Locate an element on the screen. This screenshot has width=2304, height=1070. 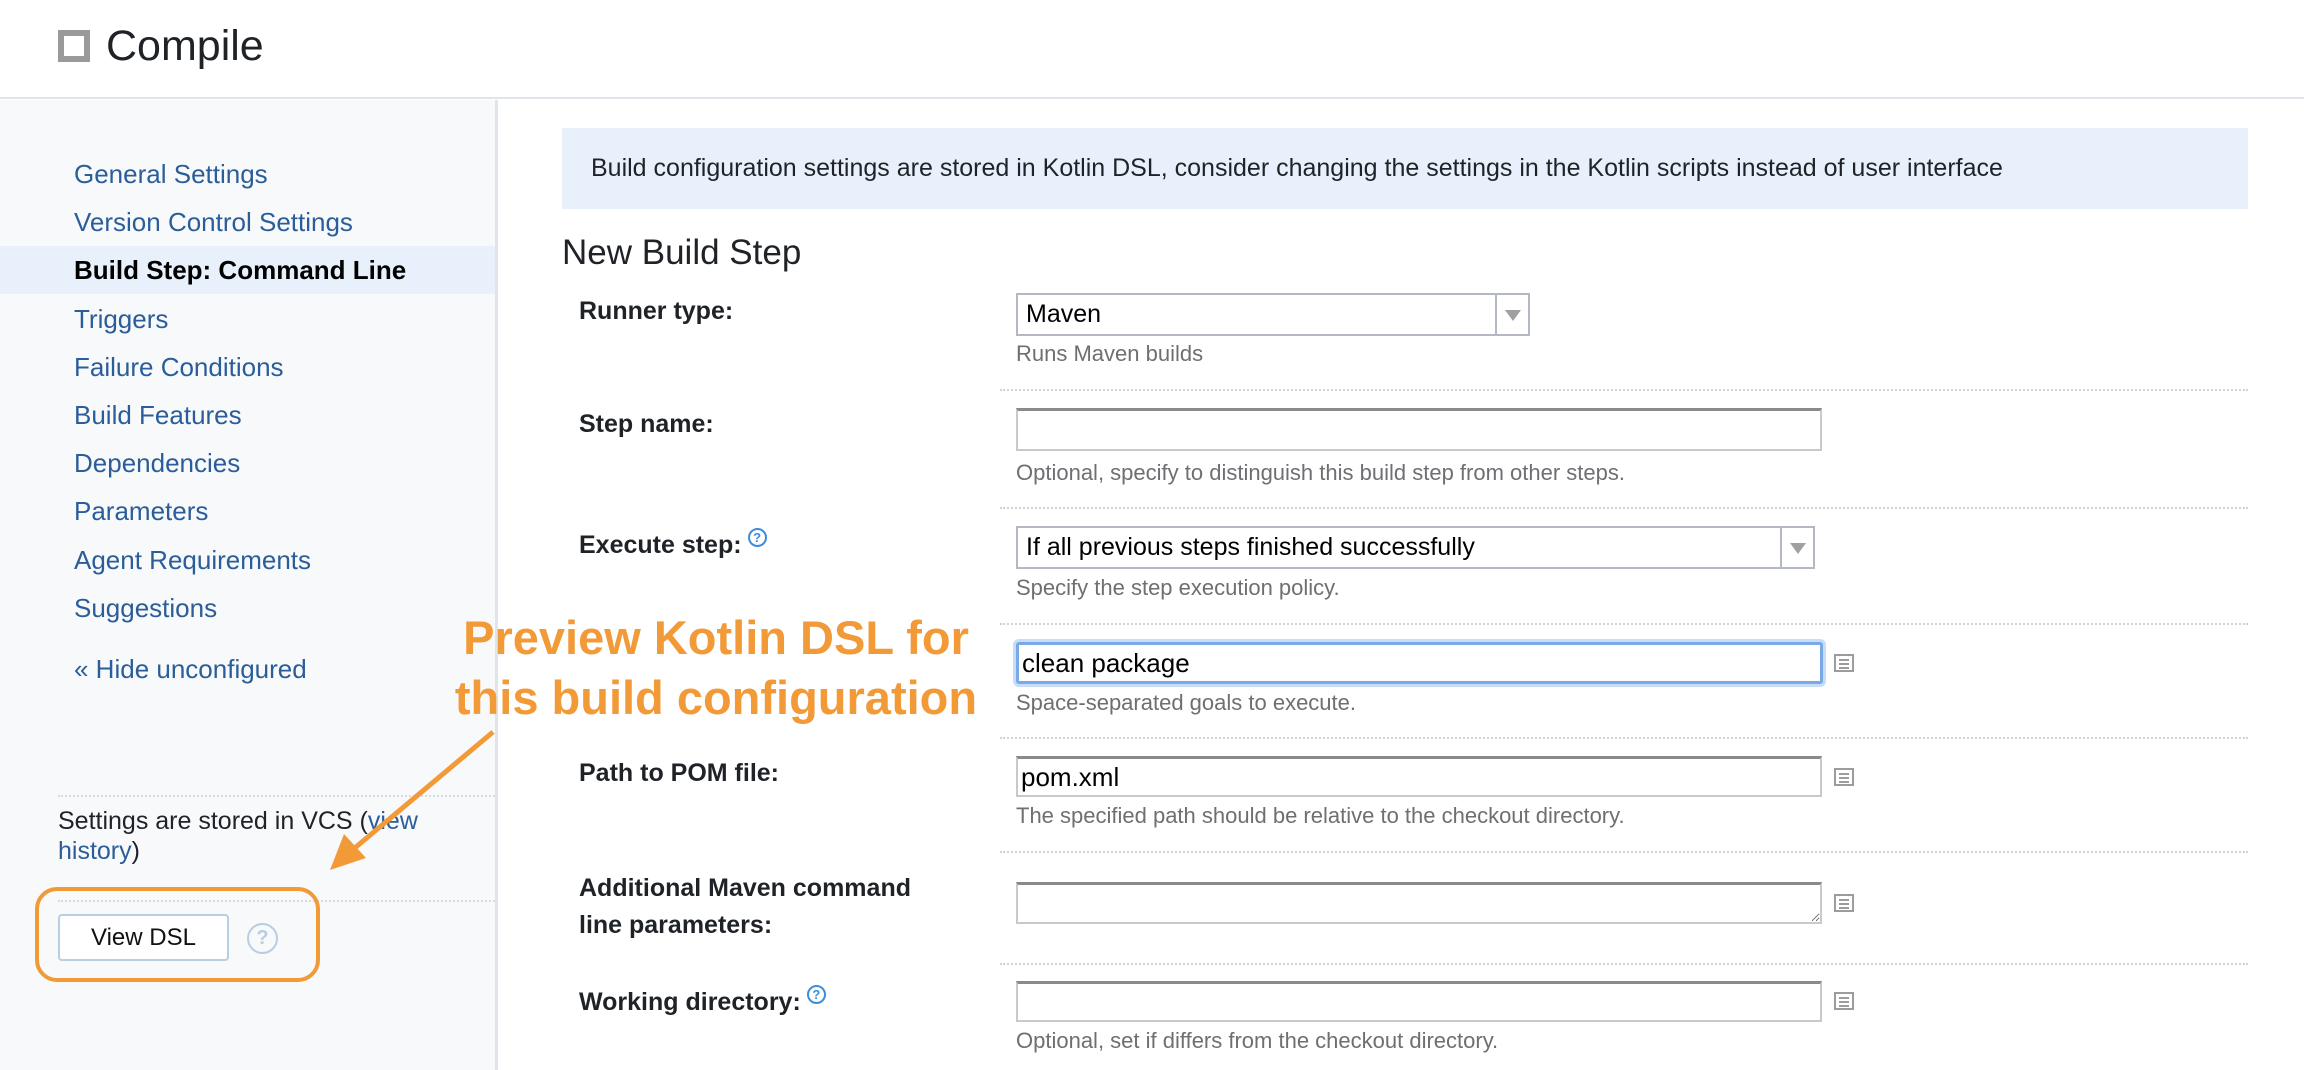
sidebar-item-general-settings: General Settings is located at coordinates (247, 174).